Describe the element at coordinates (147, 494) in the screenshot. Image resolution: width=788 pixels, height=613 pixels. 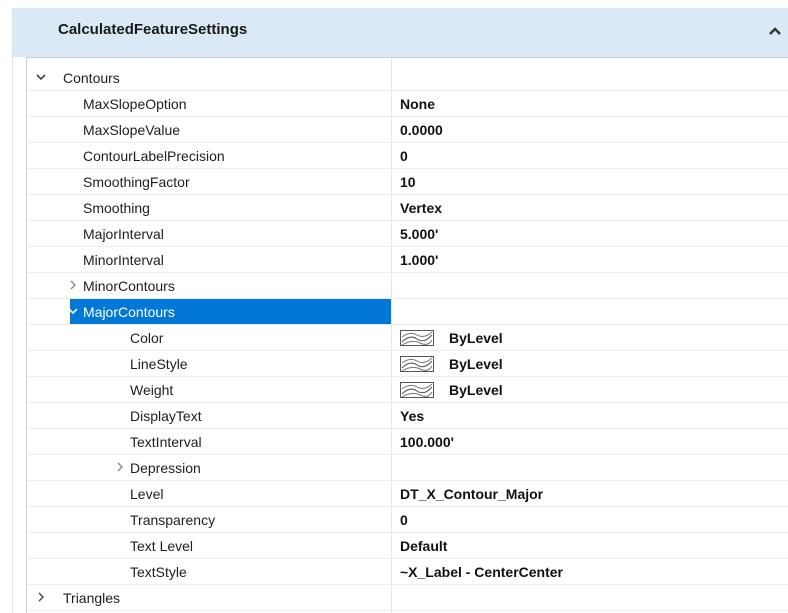
I see `property-name: Level` at that location.